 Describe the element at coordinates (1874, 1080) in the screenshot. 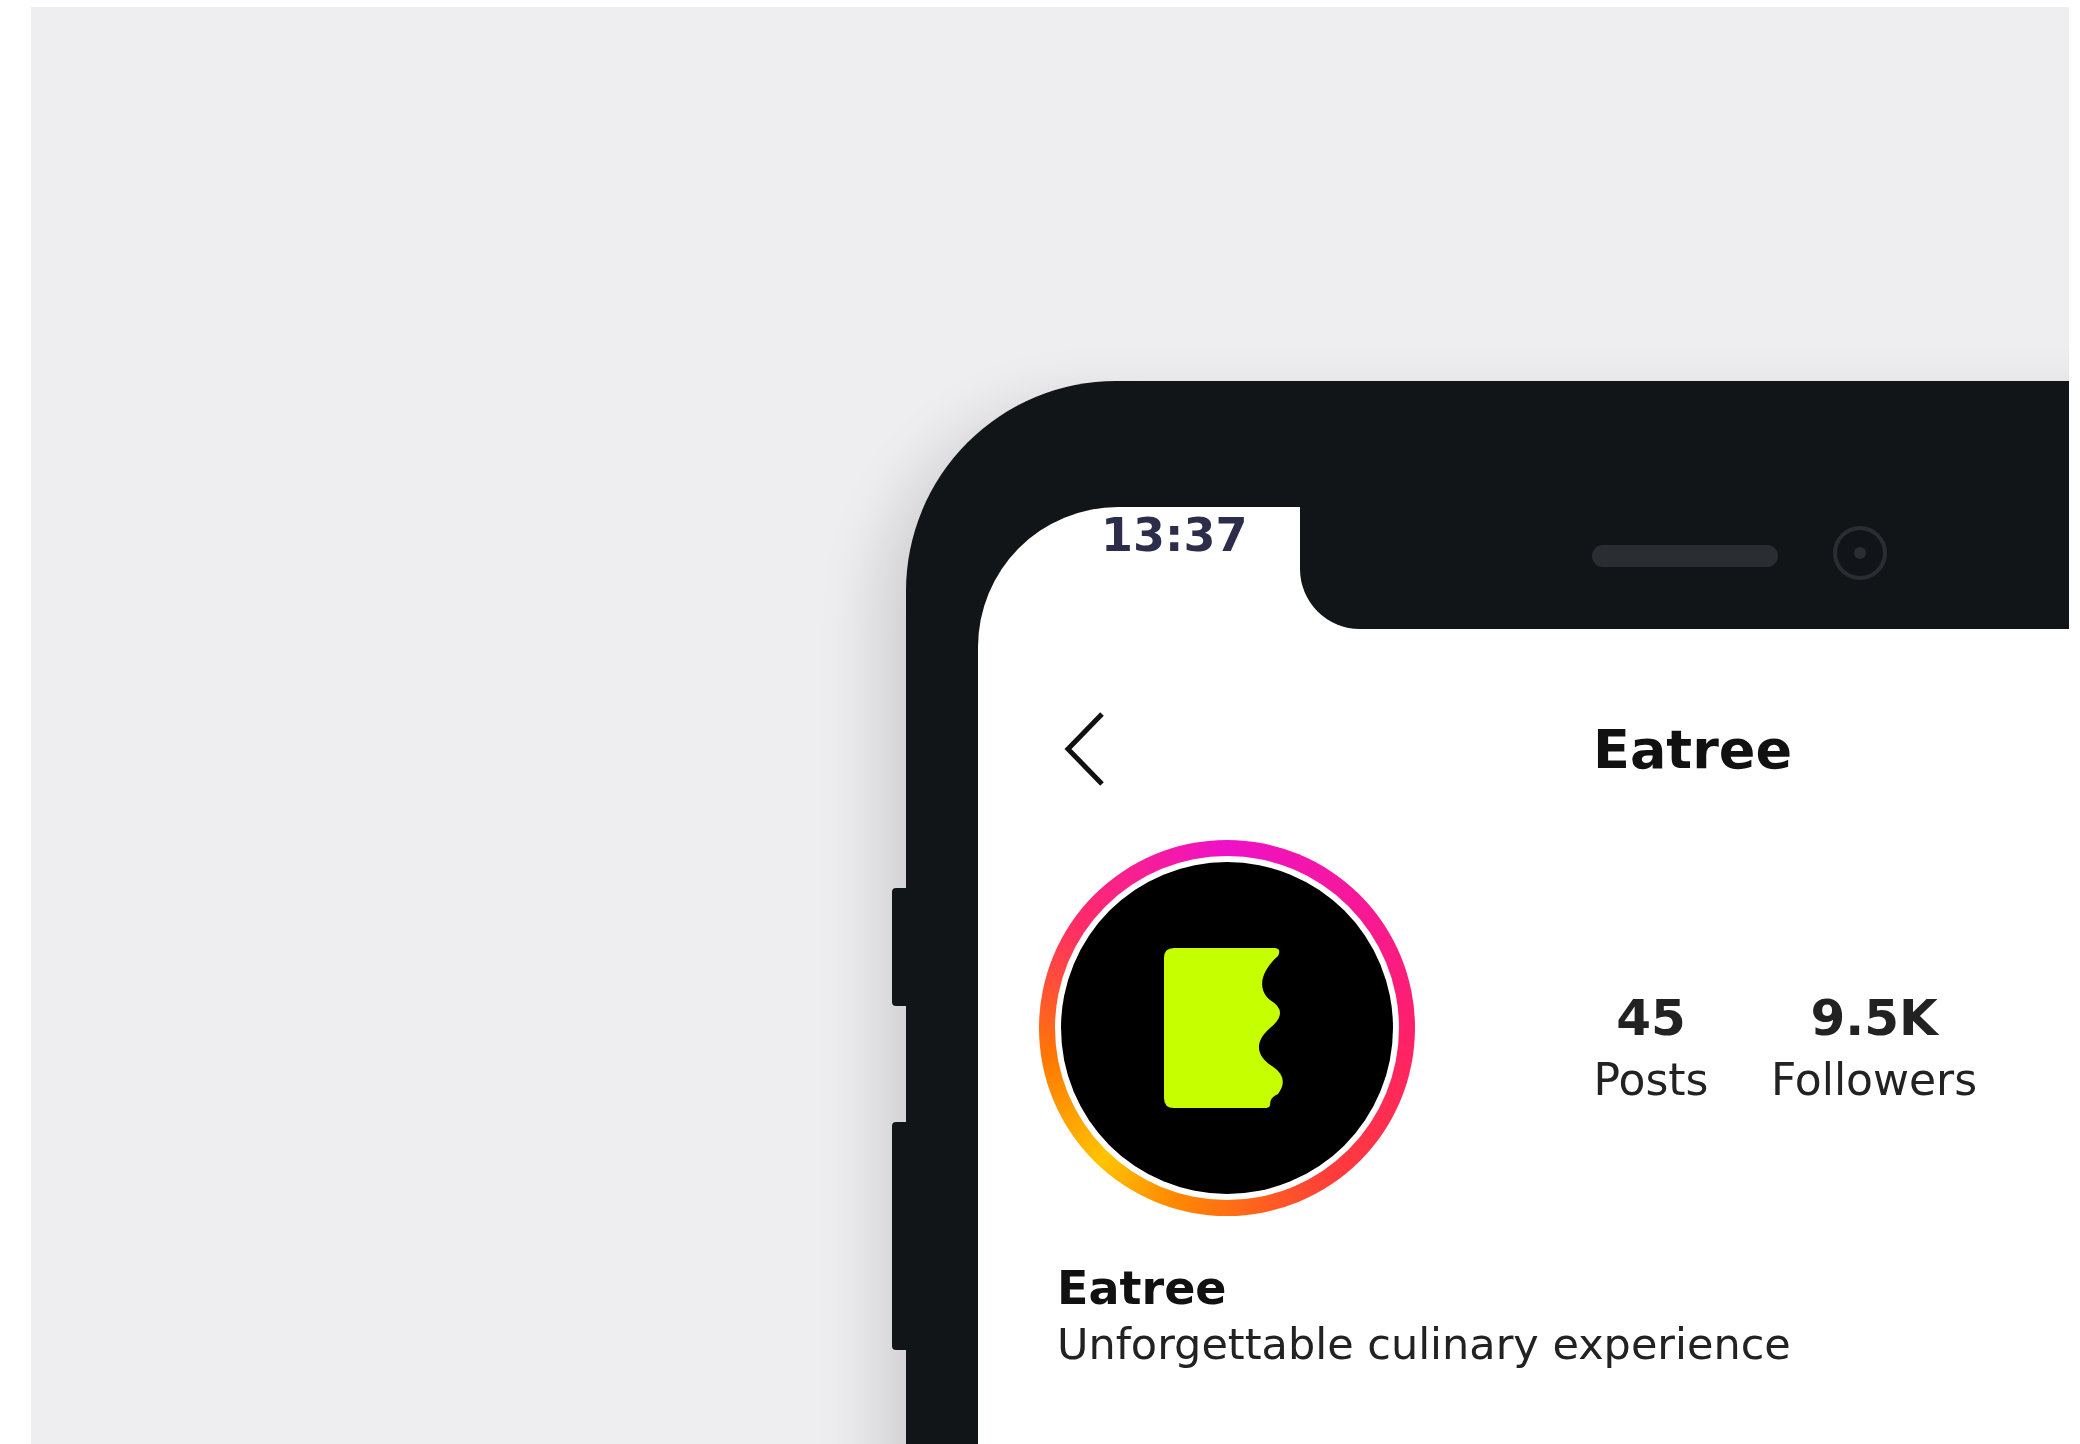

I see `stat-label: Followers` at that location.